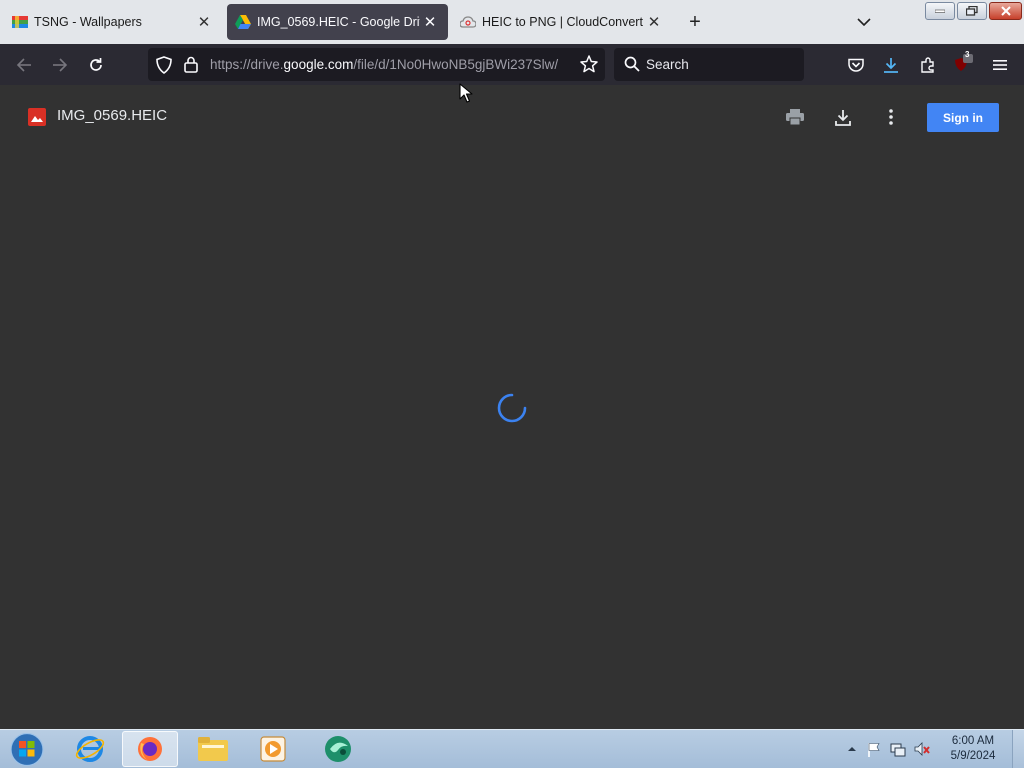 This screenshot has width=1024, height=768. Describe the element at coordinates (191, 67) in the screenshot. I see `lock-icon` at that location.